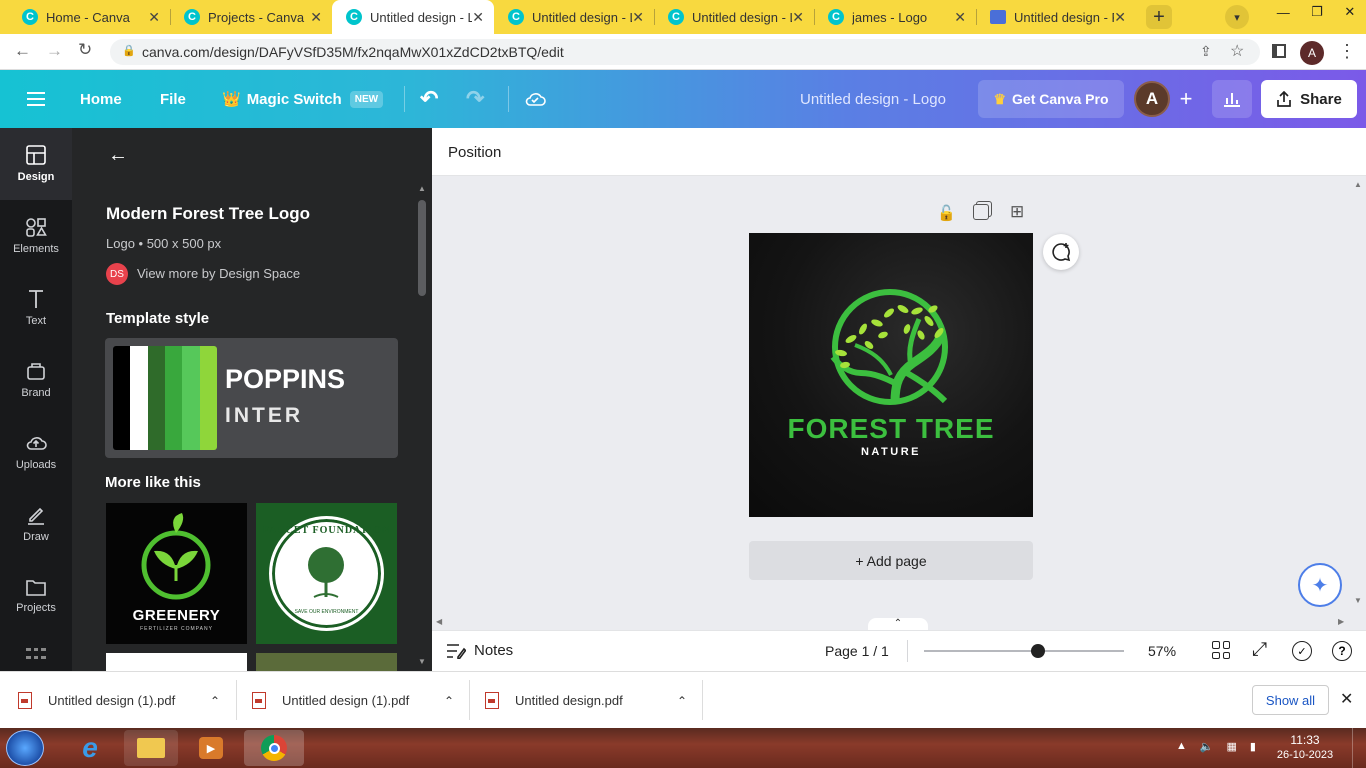 Image resolution: width=1366 pixels, height=768 pixels. I want to click on apps-grid-icon, so click(36, 654).